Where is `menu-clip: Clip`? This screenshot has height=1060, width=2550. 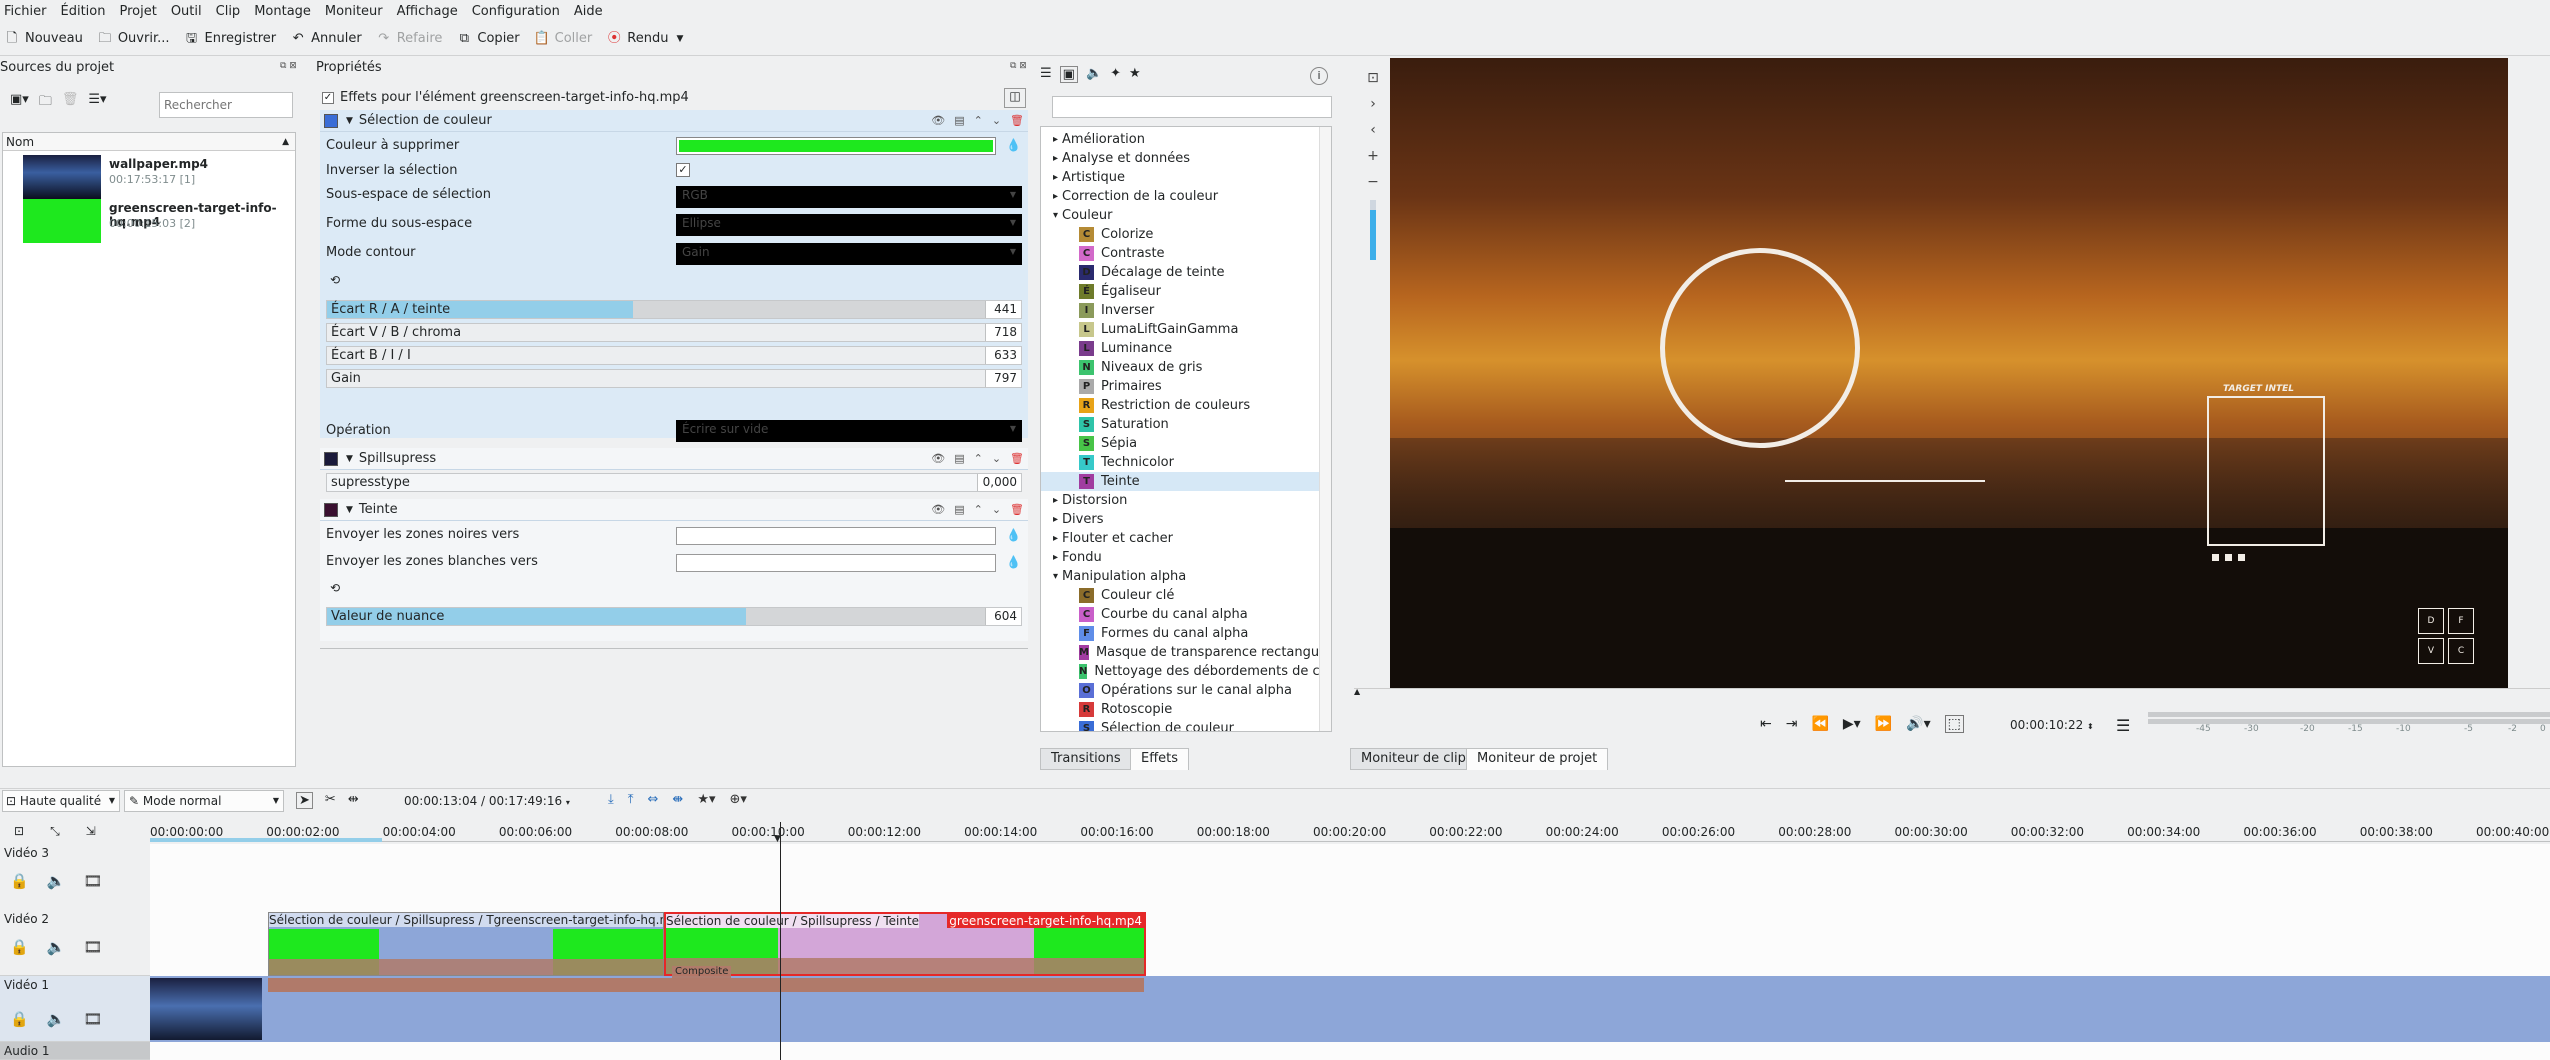 menu-clip: Clip is located at coordinates (228, 11).